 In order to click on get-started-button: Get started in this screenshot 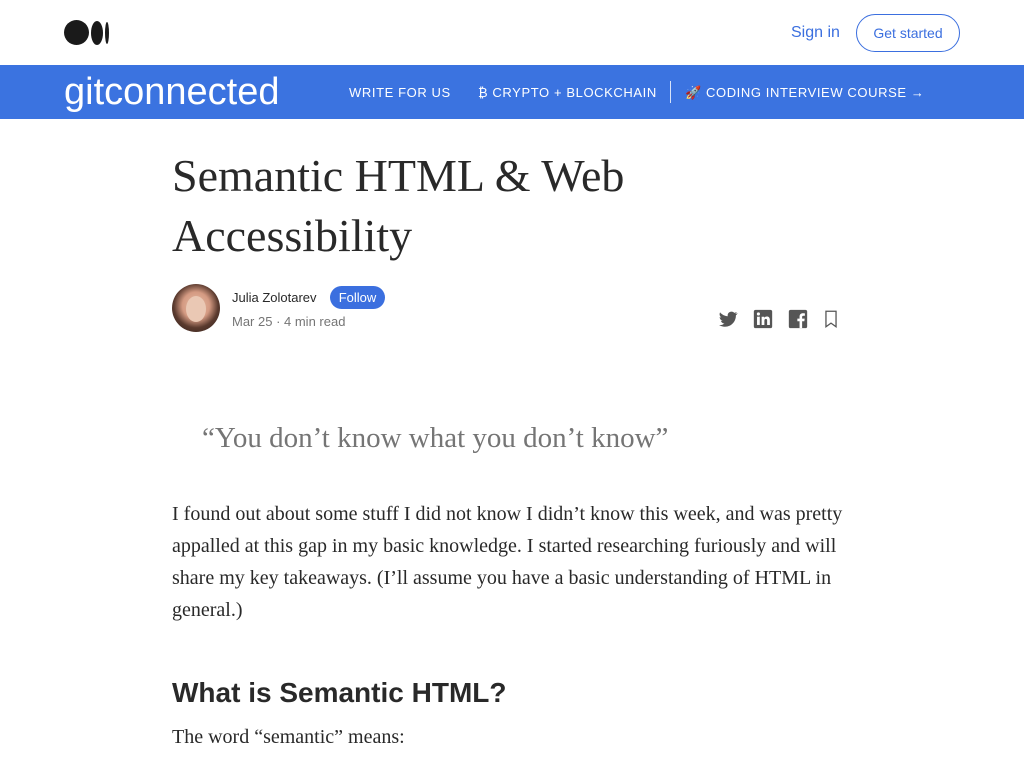, I will do `click(908, 33)`.